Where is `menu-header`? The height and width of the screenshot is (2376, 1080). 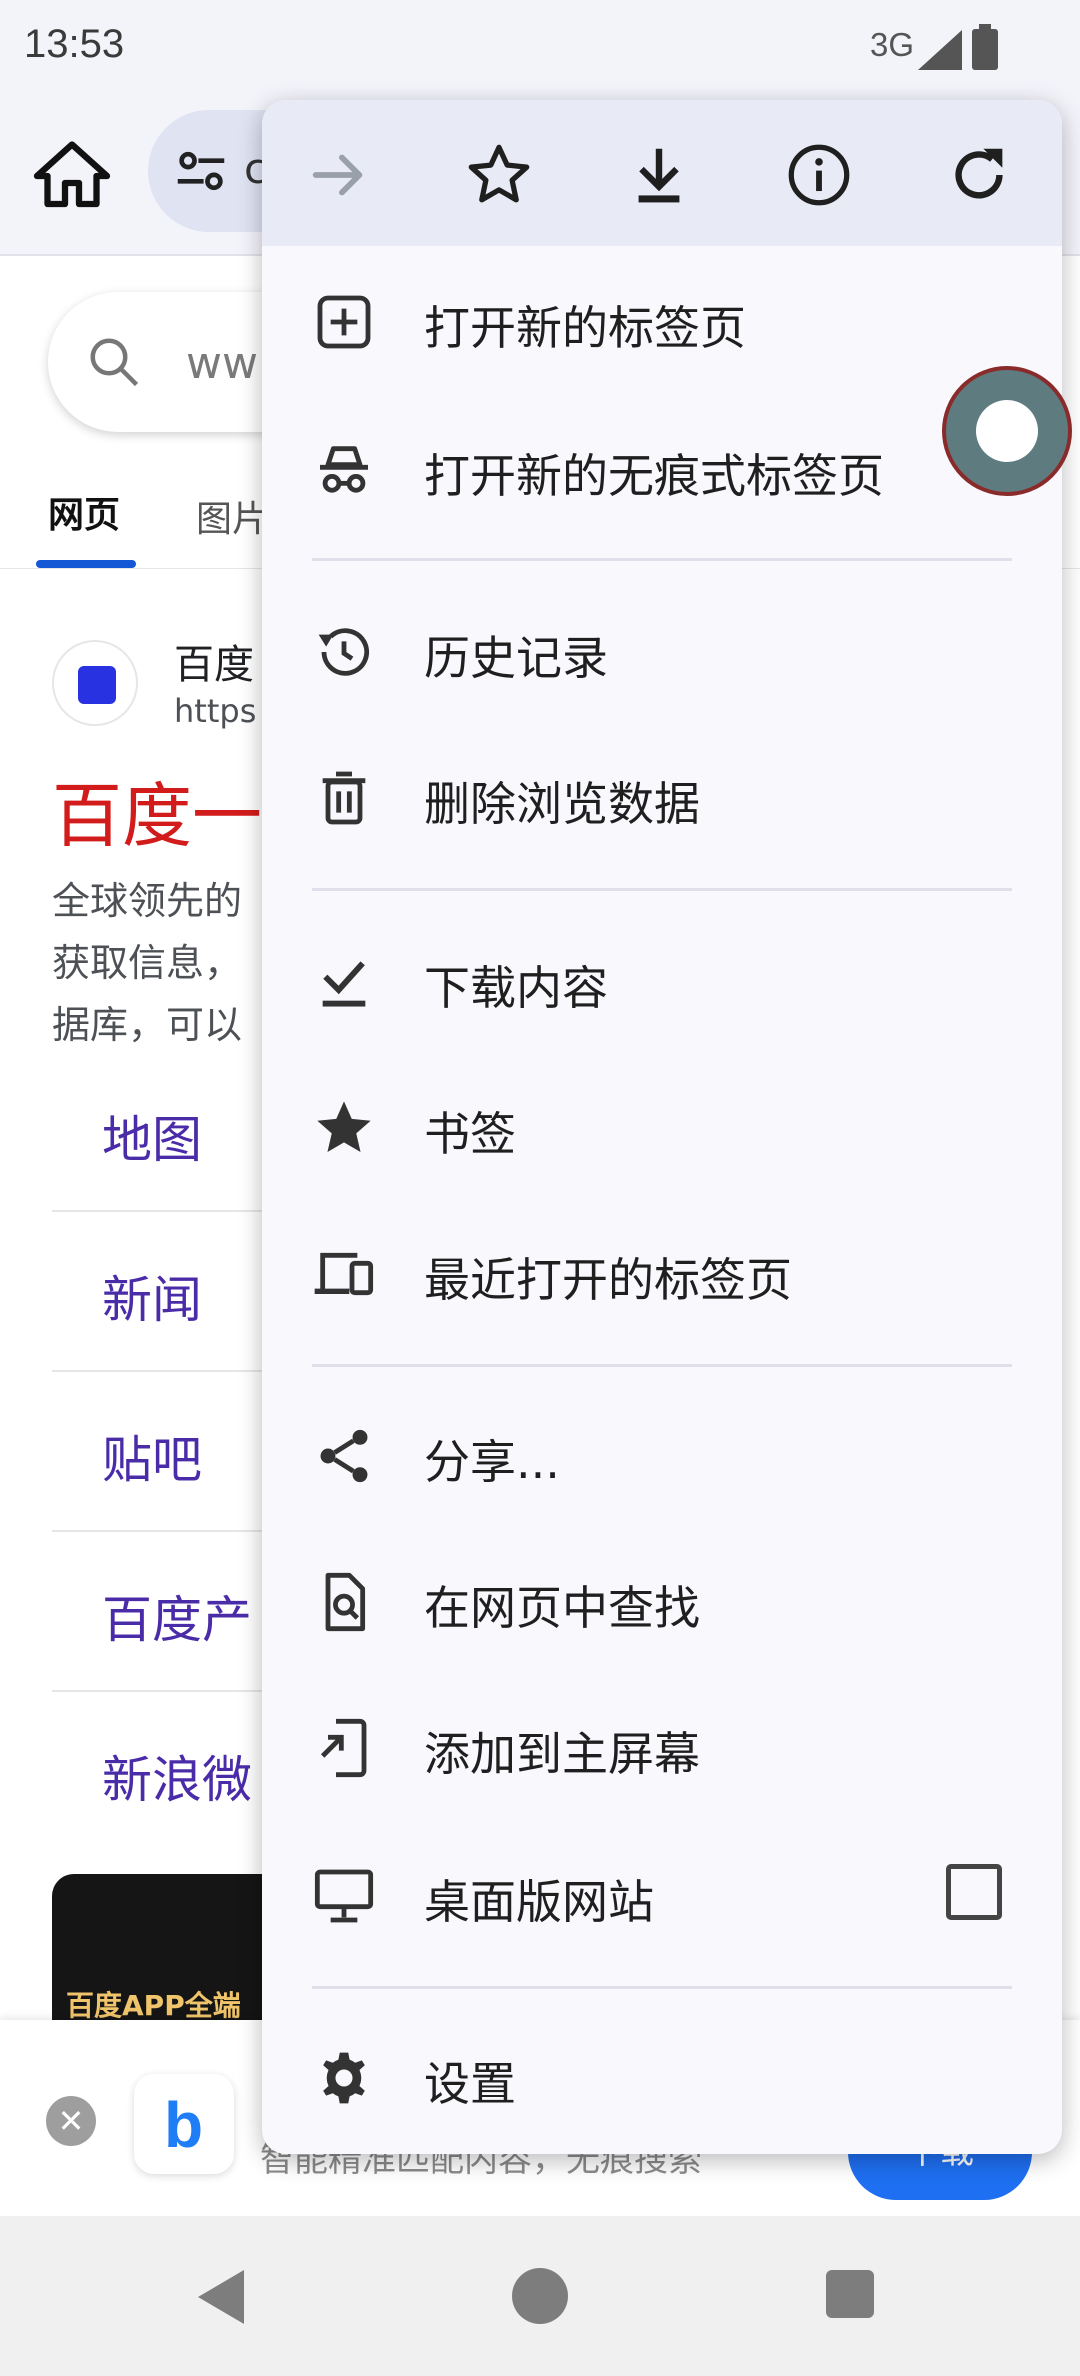 menu-header is located at coordinates (662, 173).